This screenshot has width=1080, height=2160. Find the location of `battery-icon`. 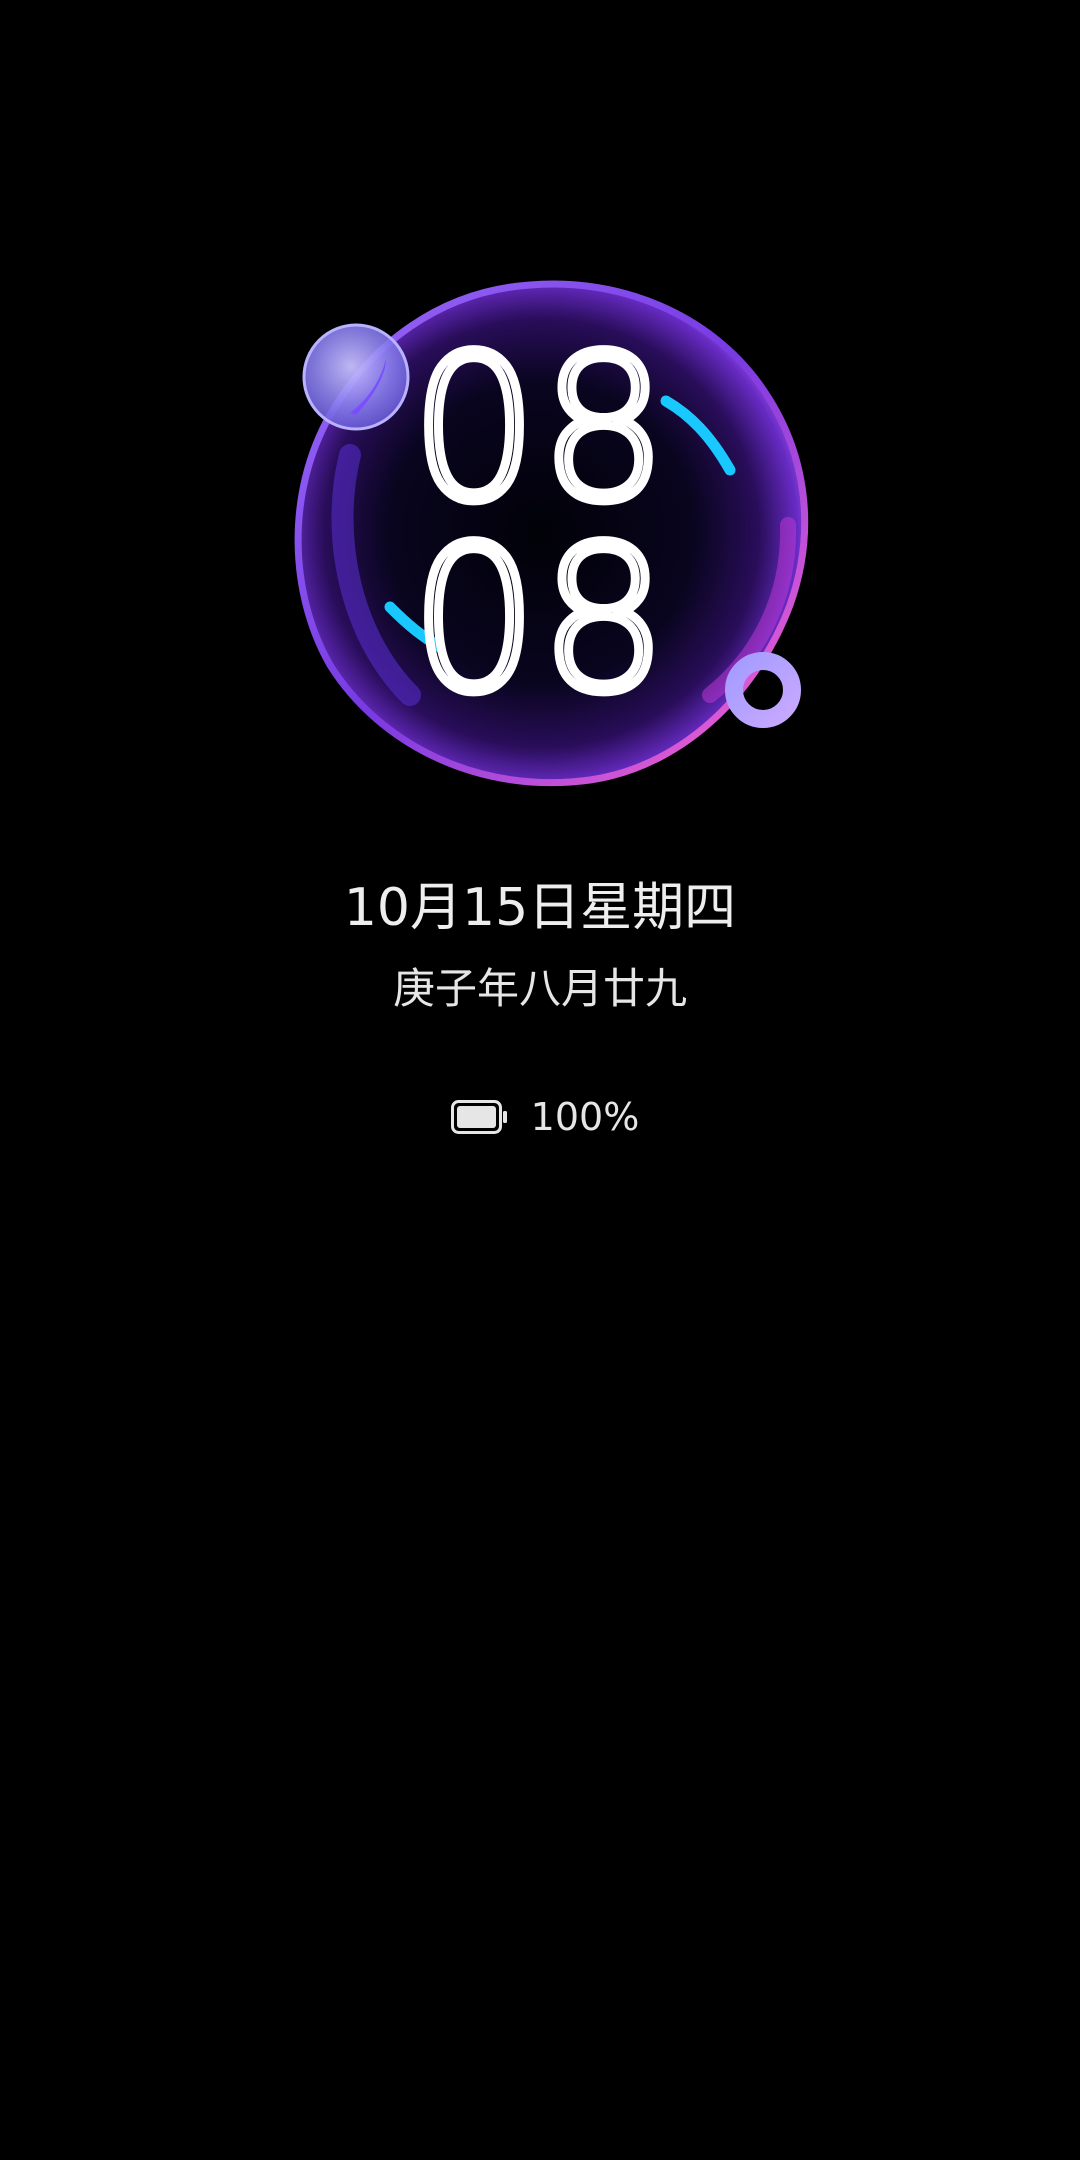

battery-icon is located at coordinates (478, 1117).